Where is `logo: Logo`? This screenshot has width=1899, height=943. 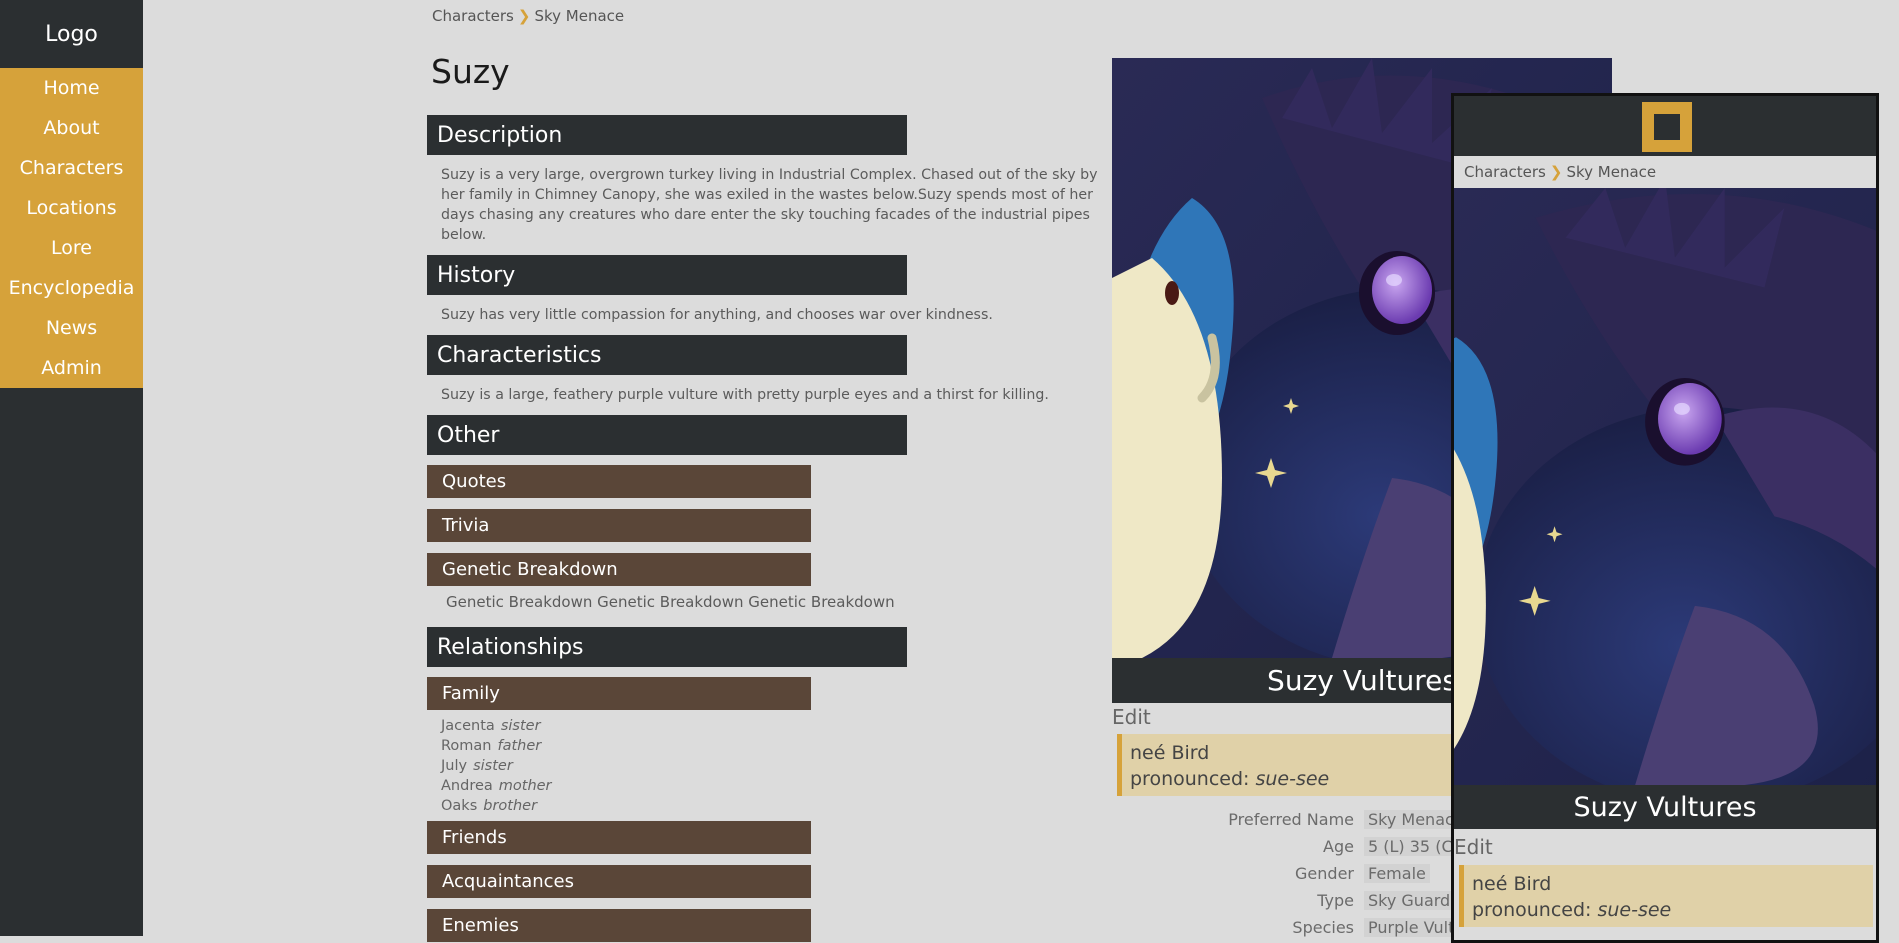 logo: Logo is located at coordinates (71, 34).